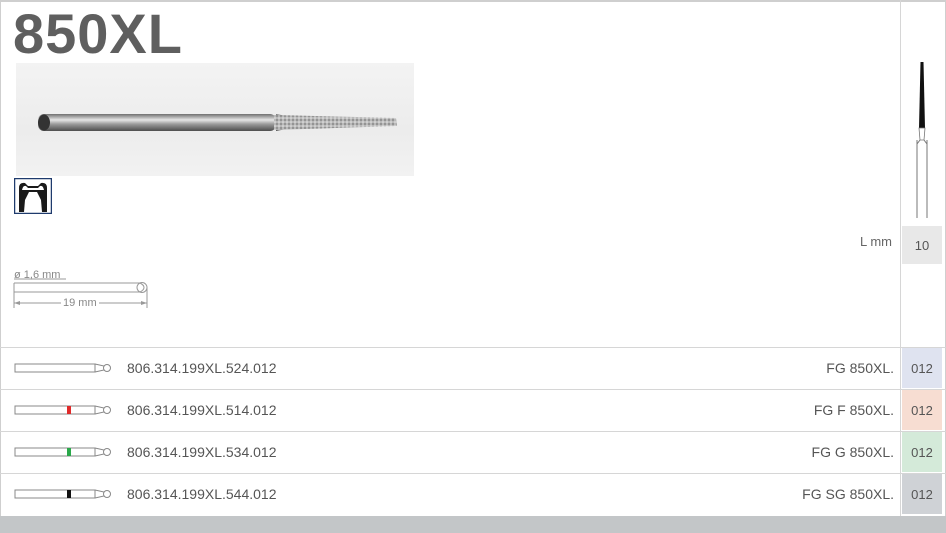 The image size is (946, 533). I want to click on table-row: 806.314.199XL.534.012 FG G 850XL. 012, so click(473, 452).